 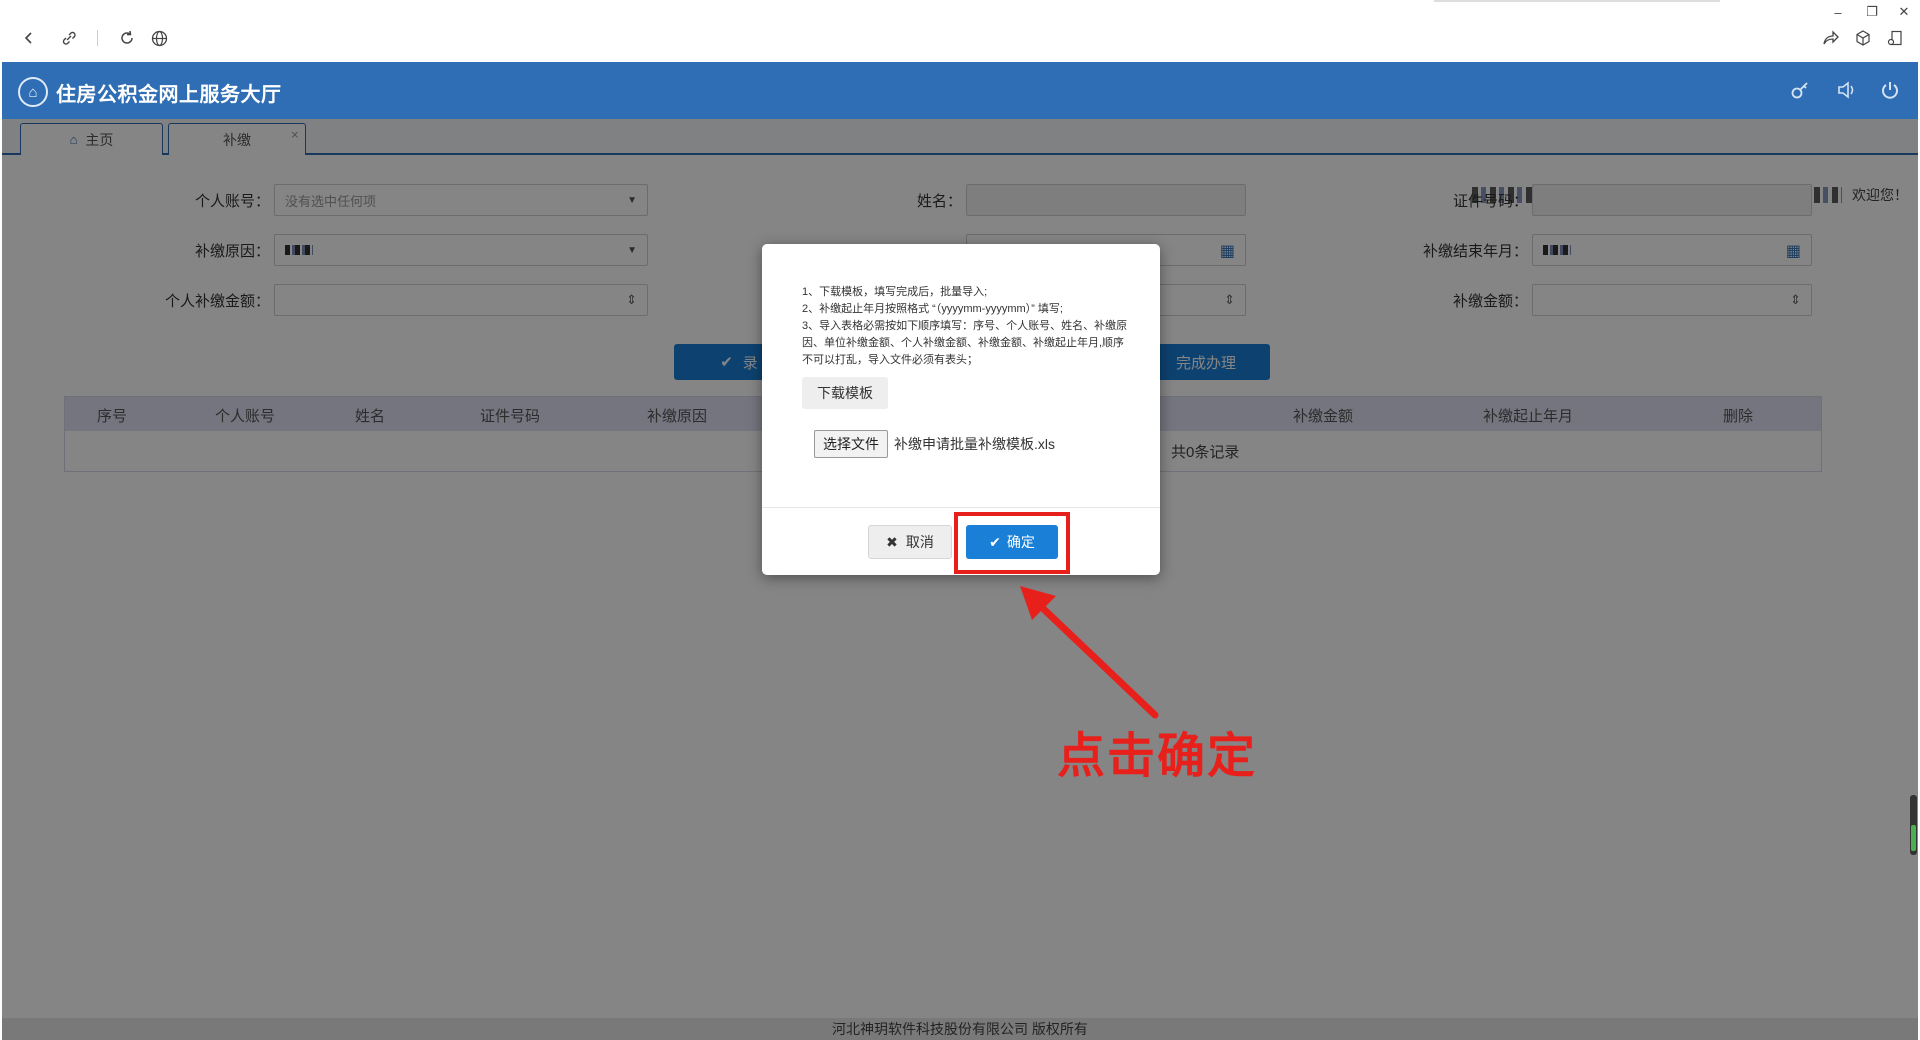 What do you see at coordinates (892, 541) in the screenshot?
I see `close-icon: ✖` at bounding box center [892, 541].